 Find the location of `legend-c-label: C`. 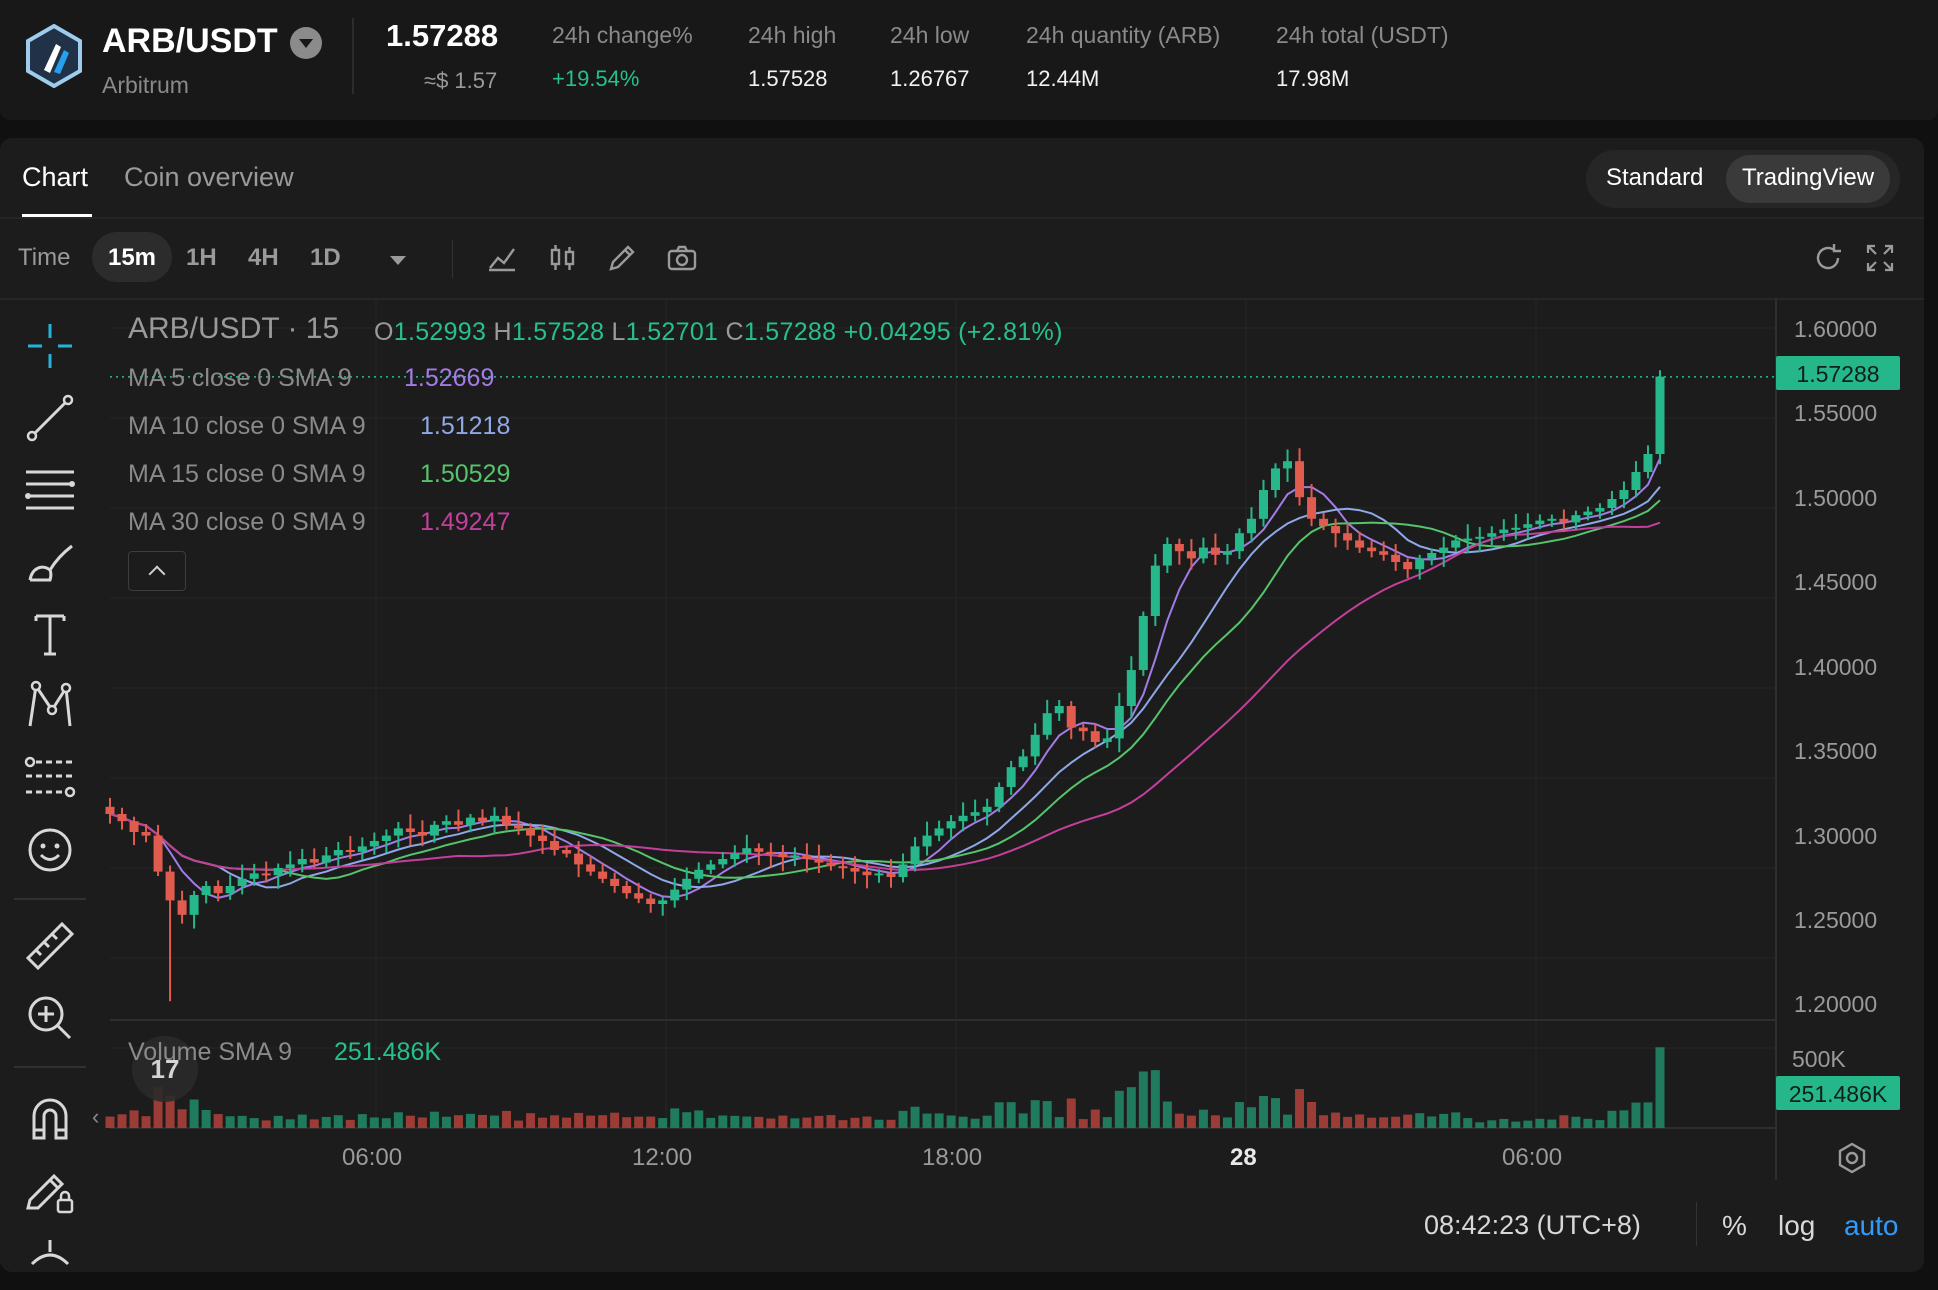

legend-c-label: C is located at coordinates (734, 332).